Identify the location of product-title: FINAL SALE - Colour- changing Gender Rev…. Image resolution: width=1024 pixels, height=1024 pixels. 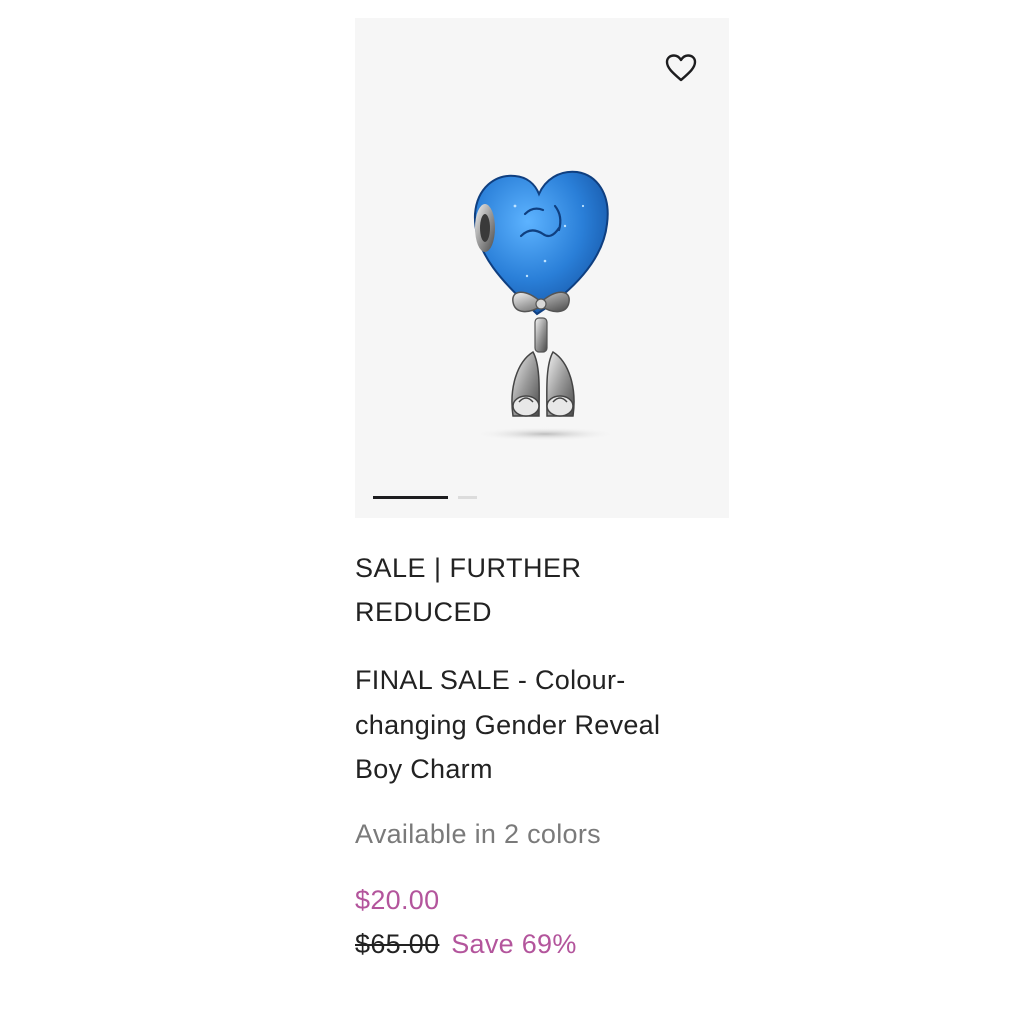
(542, 725).